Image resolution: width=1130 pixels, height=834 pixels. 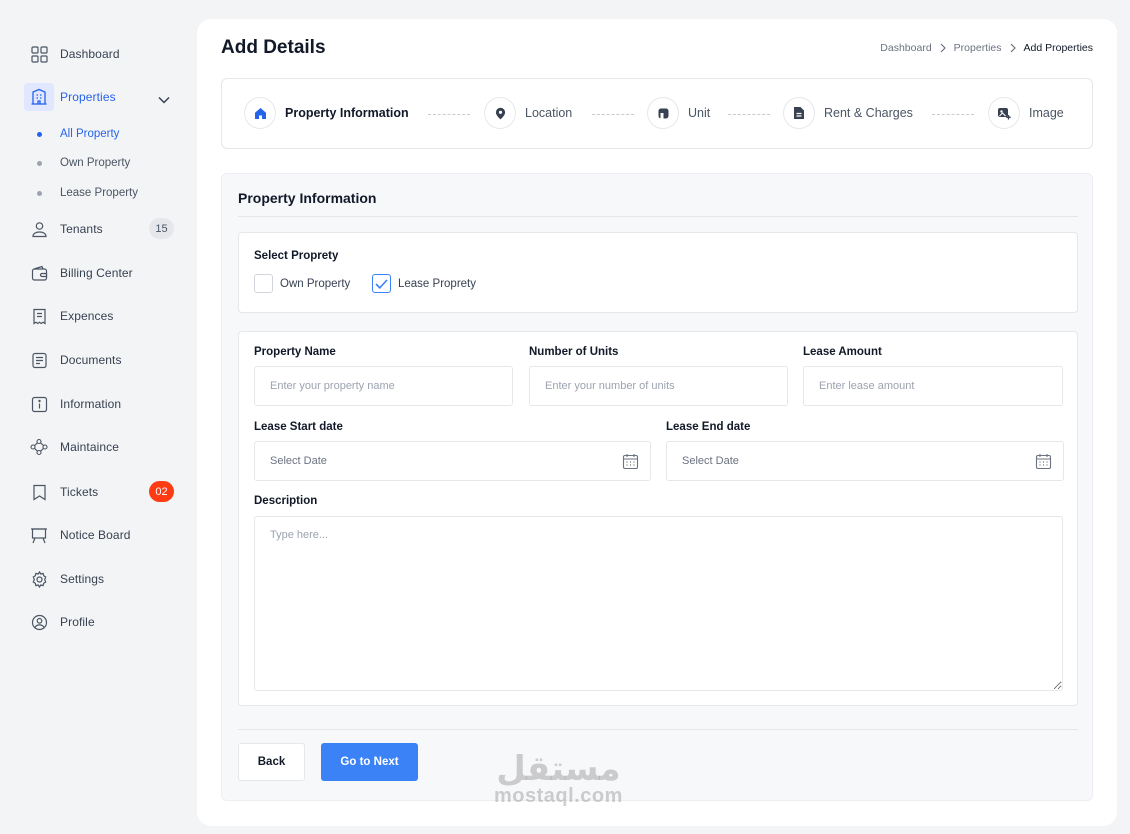 What do you see at coordinates (39, 273) in the screenshot?
I see `wallet-icon` at bounding box center [39, 273].